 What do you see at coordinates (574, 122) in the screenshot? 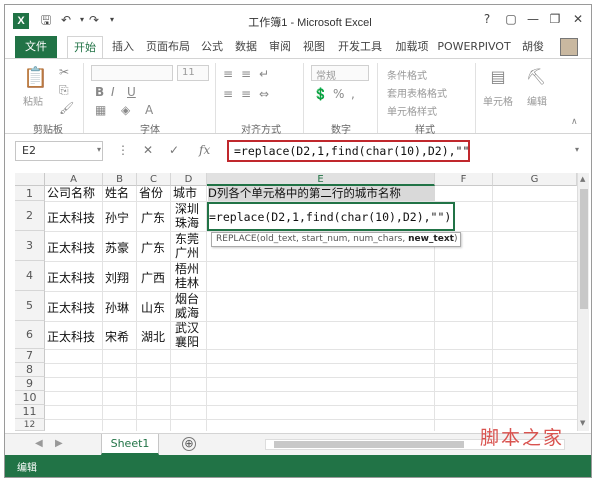
I see `collapse-ribbon-icon: ∧` at bounding box center [574, 122].